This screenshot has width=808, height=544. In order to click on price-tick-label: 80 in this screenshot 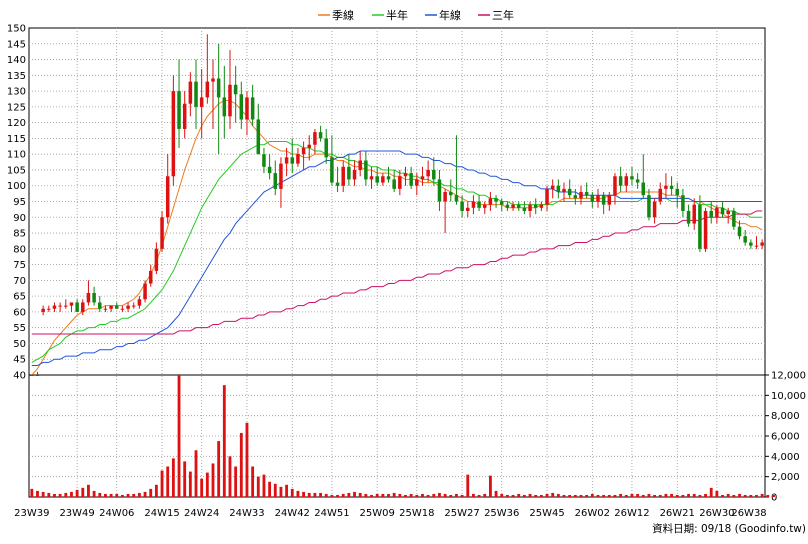, I will do `click(19, 249)`.